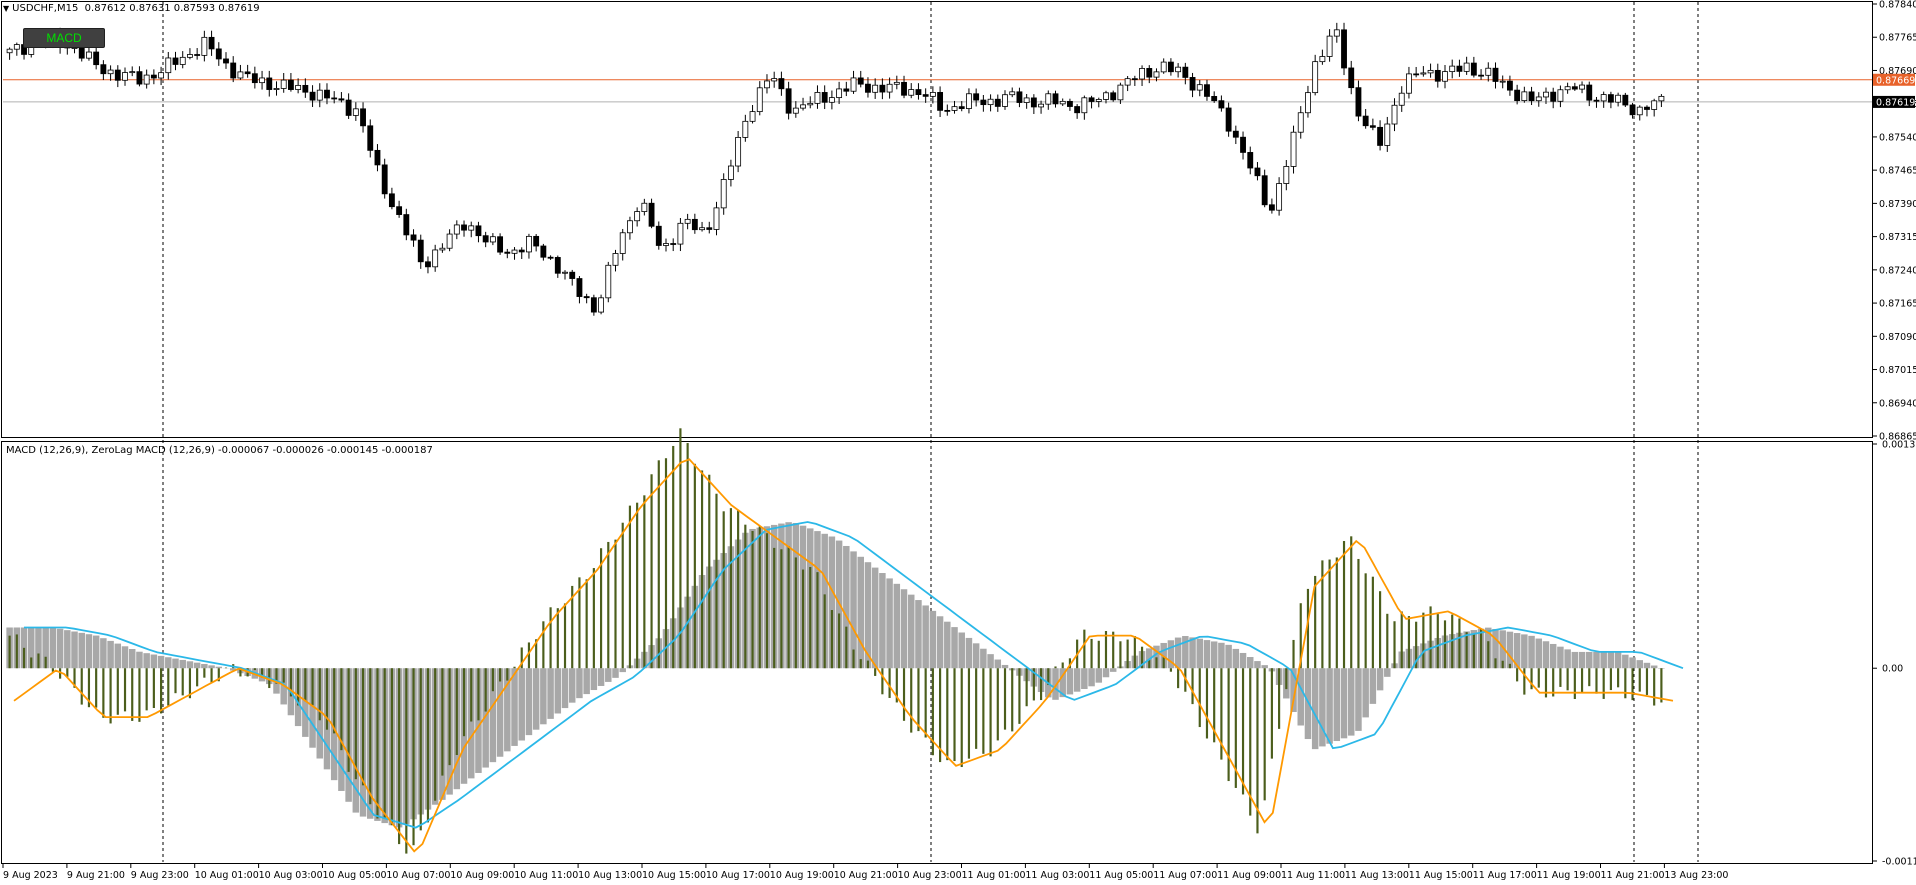 The height and width of the screenshot is (885, 1916). I want to click on macd-button: MACD, so click(64, 38).